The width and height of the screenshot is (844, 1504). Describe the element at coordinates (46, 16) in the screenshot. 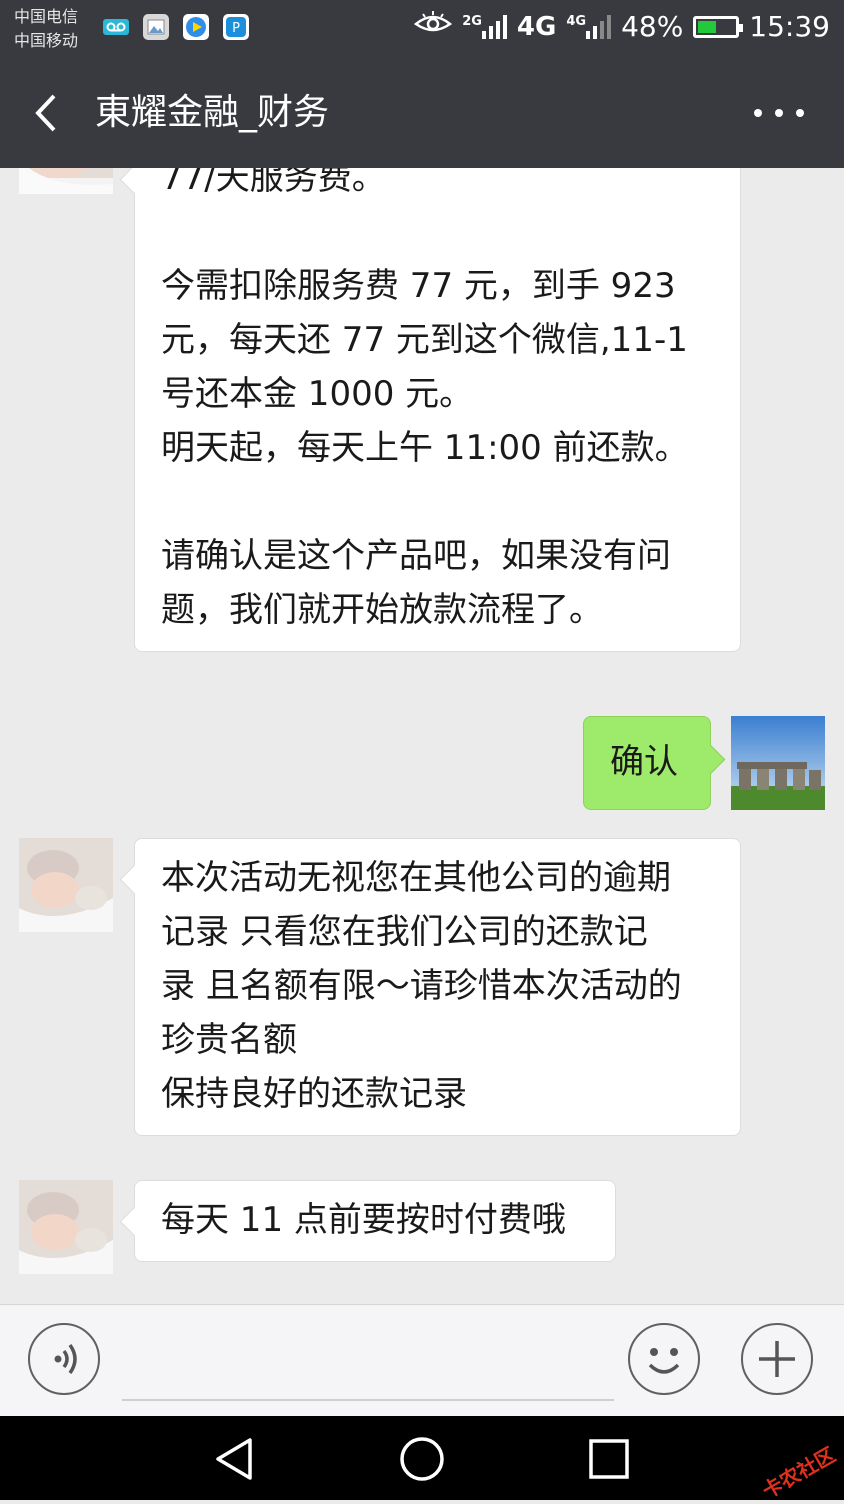

I see `carrier-1: 中国电信` at that location.